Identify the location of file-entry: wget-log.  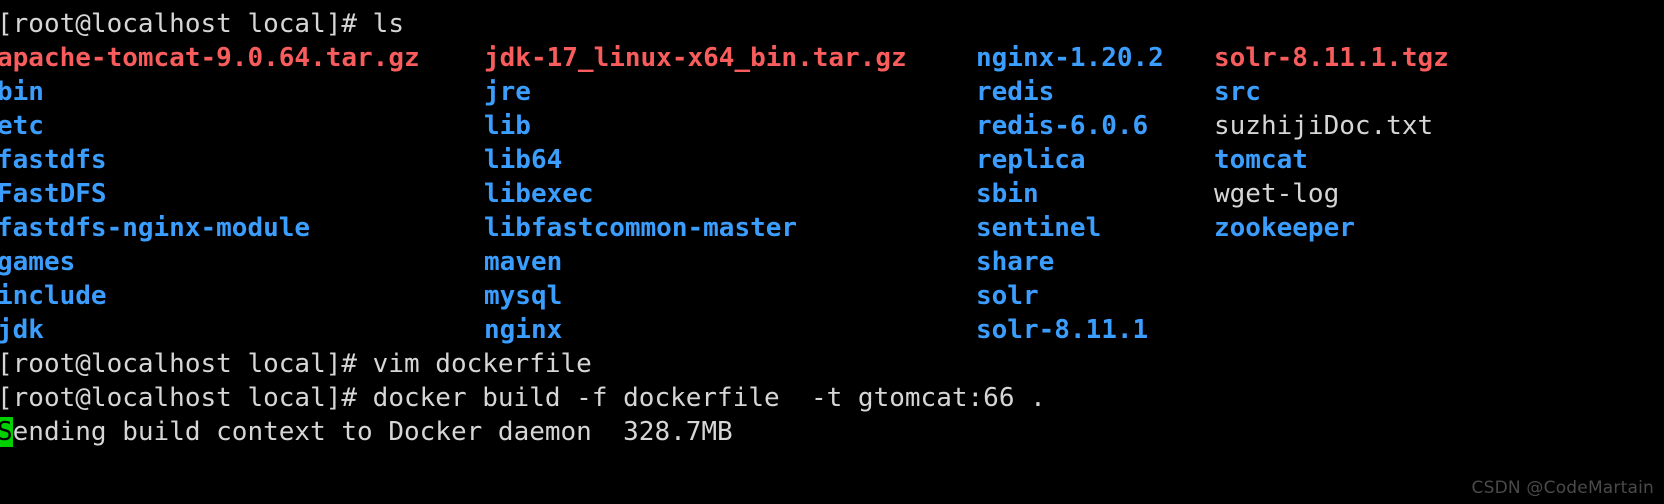
(1276, 194).